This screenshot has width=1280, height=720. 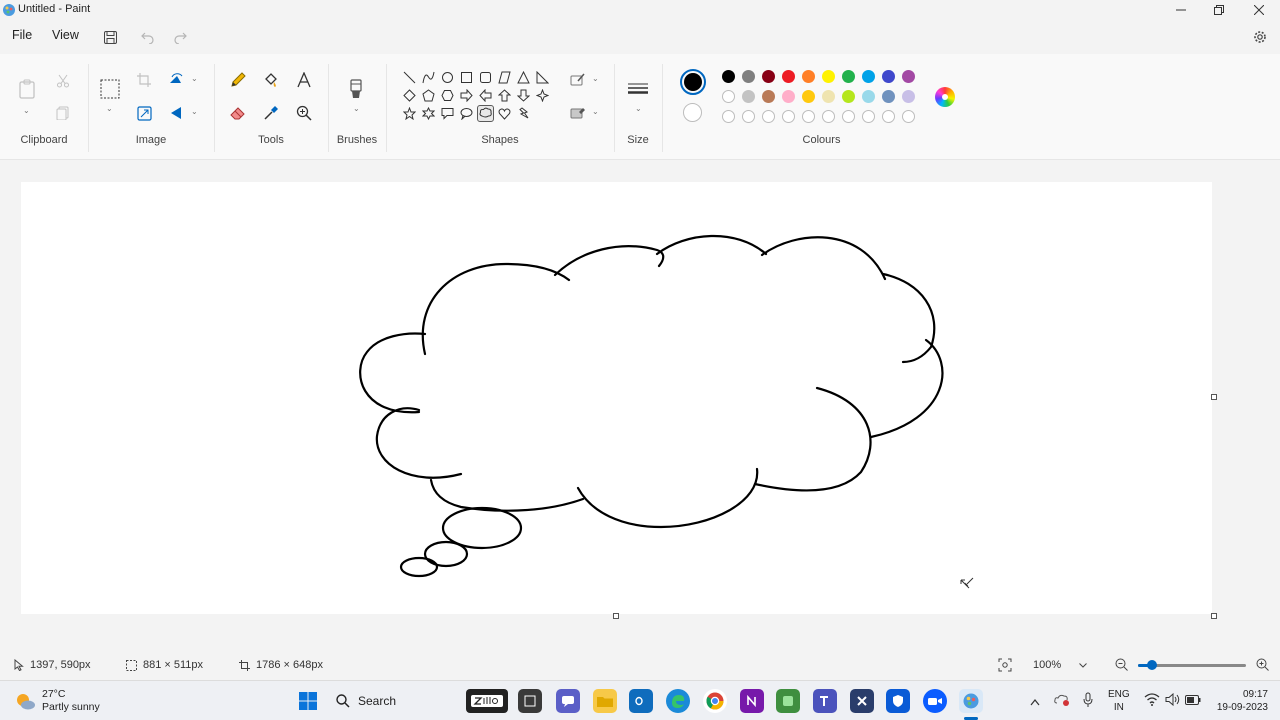 What do you see at coordinates (447, 77) in the screenshot?
I see `oval-shape` at bounding box center [447, 77].